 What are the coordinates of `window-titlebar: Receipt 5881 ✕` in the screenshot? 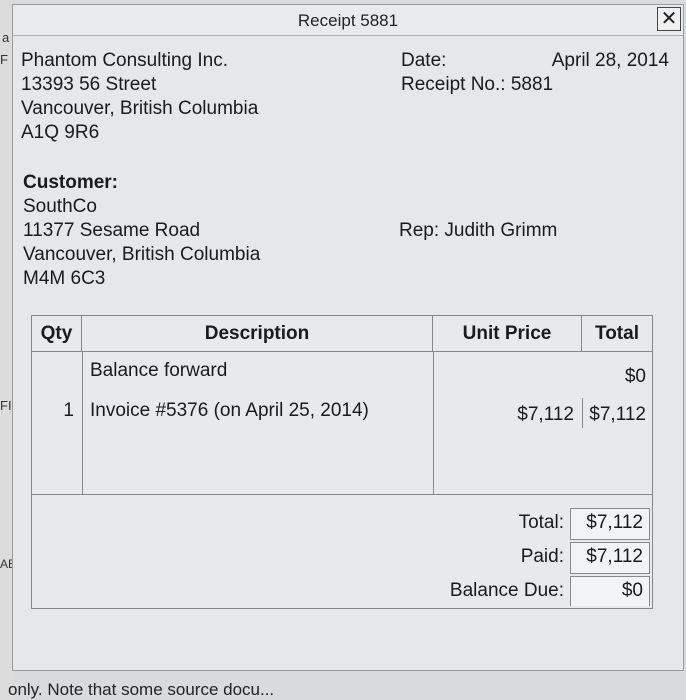 It's located at (348, 20).